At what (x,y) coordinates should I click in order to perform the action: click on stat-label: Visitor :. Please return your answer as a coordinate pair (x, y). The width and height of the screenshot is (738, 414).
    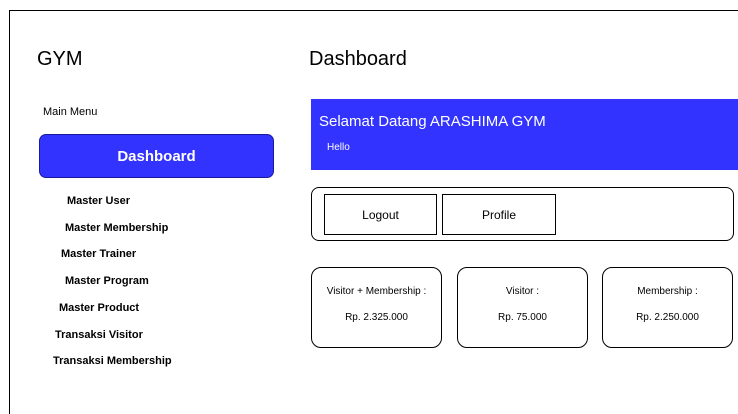
    Looking at the image, I should click on (522, 291).